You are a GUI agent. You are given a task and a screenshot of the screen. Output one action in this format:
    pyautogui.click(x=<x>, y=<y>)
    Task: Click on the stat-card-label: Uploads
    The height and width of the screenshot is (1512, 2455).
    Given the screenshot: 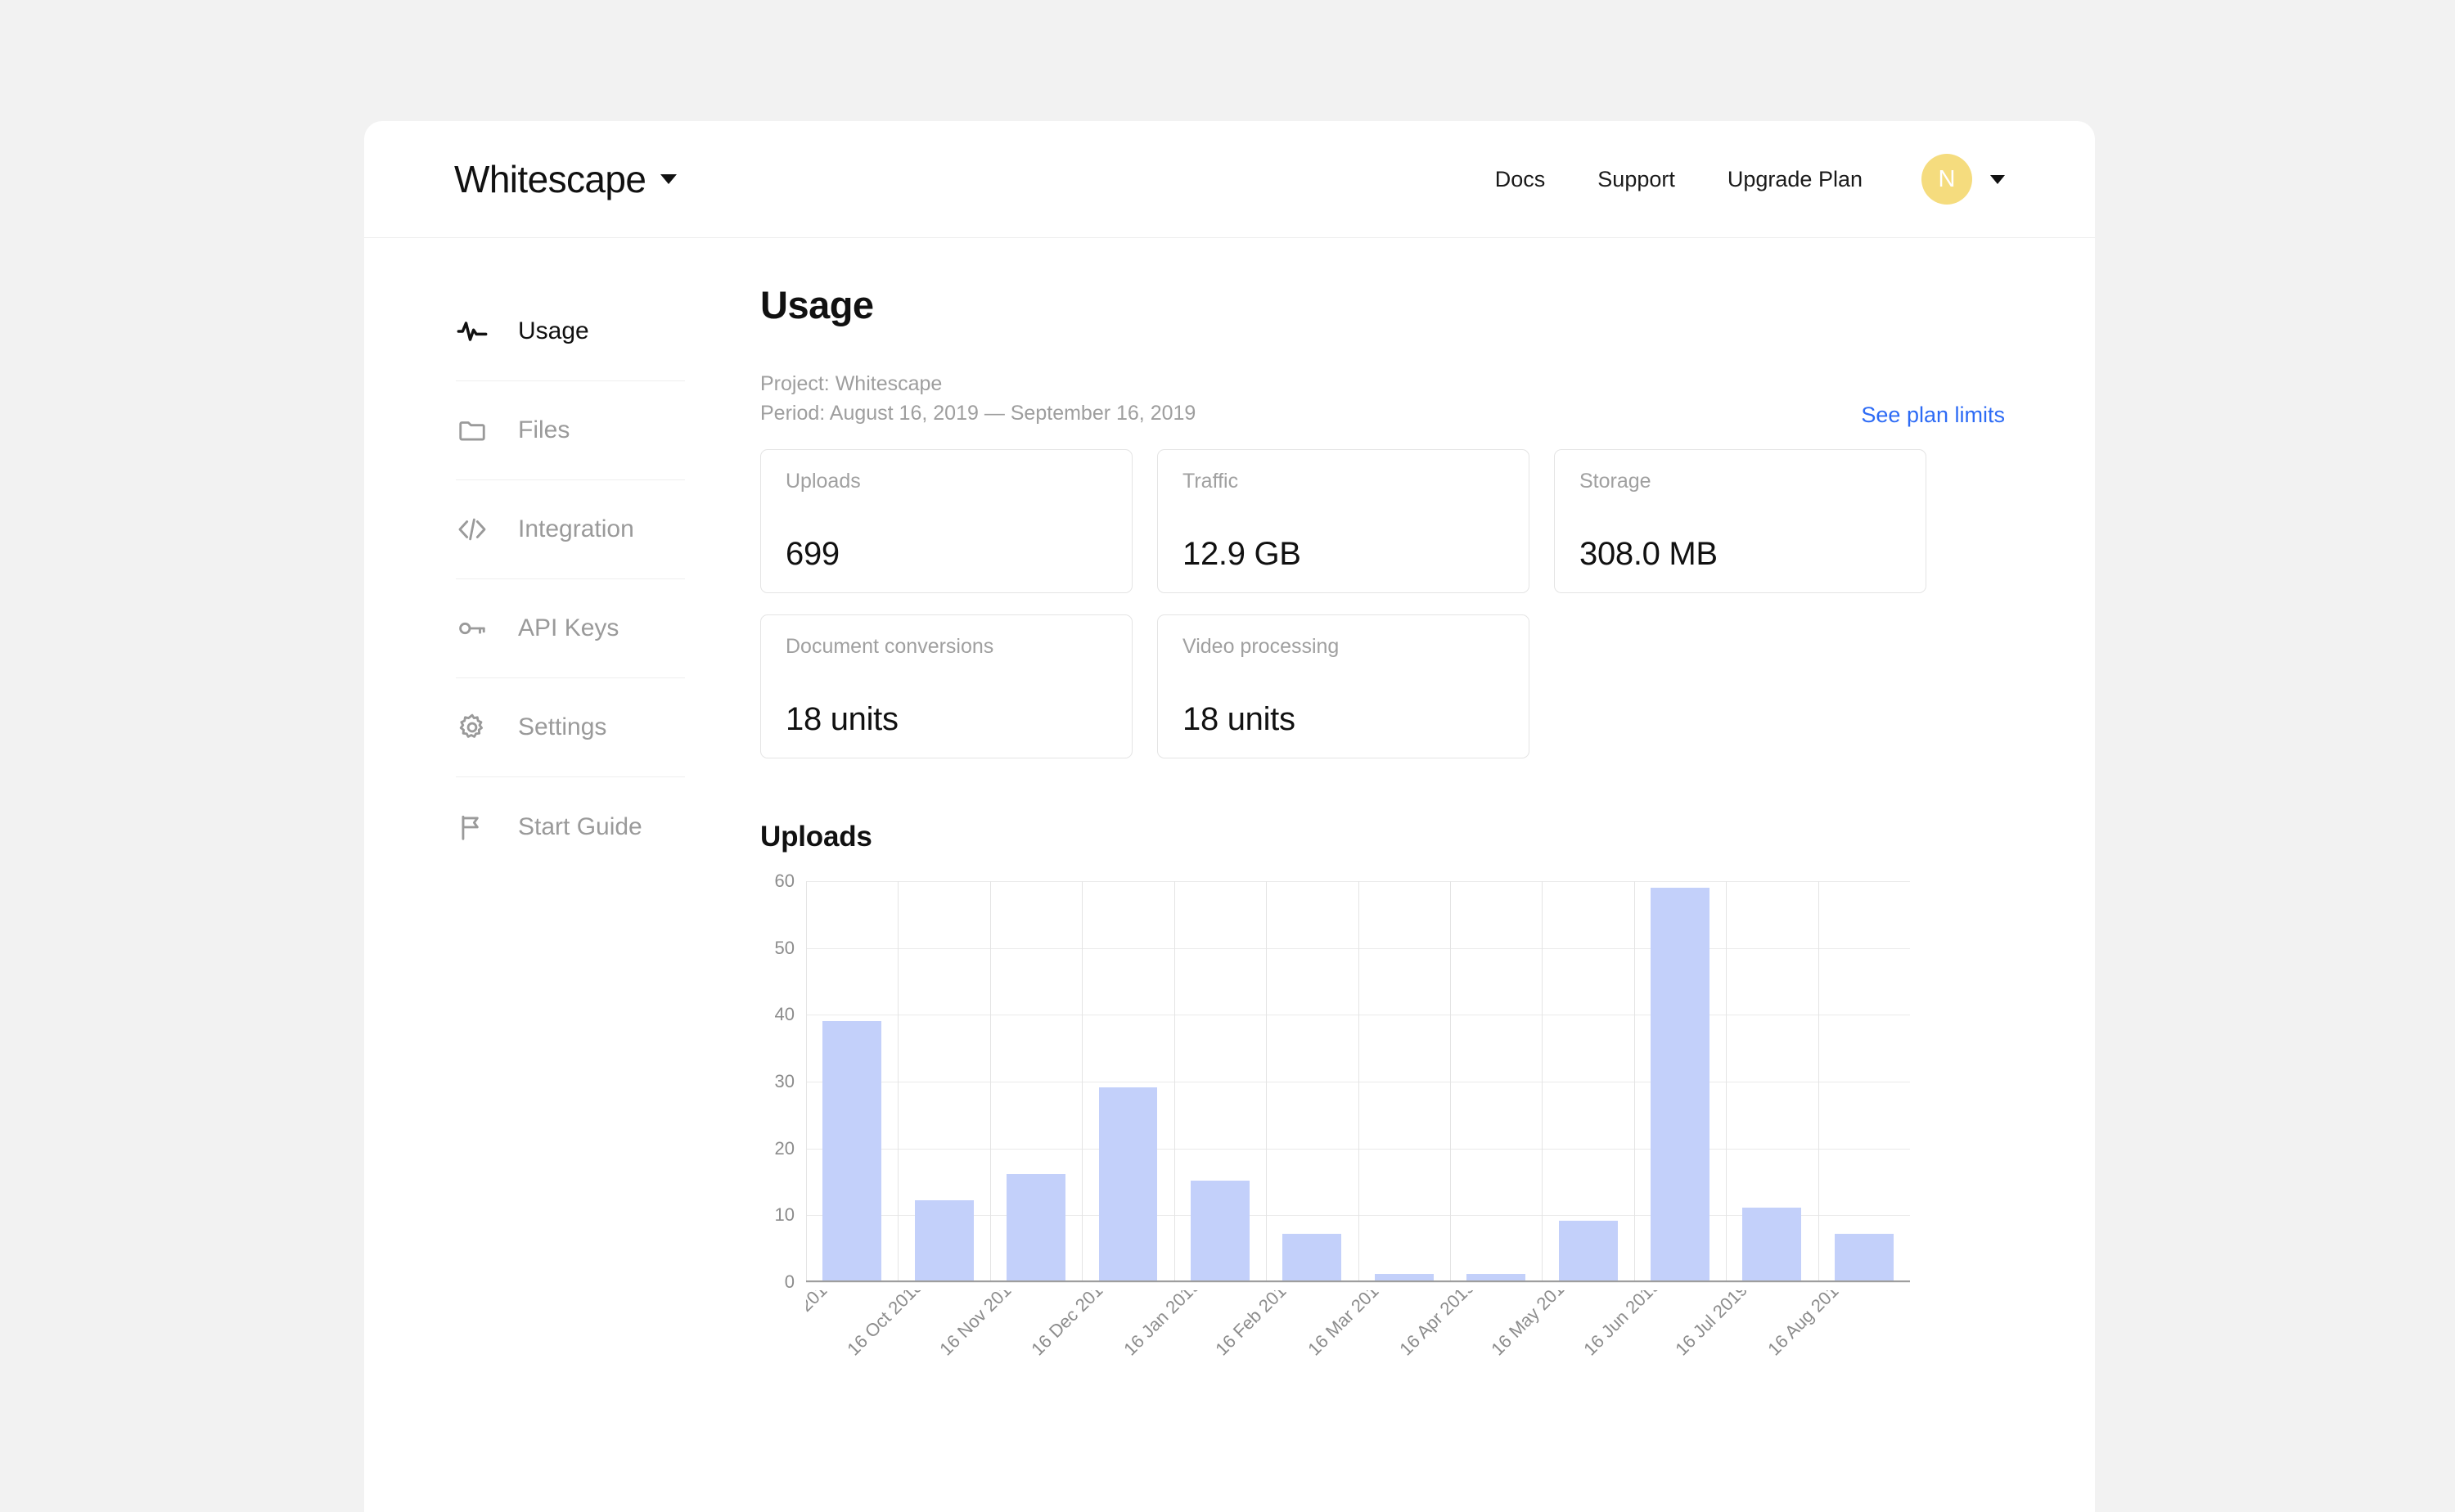 What is the action you would take?
    pyautogui.click(x=824, y=482)
    